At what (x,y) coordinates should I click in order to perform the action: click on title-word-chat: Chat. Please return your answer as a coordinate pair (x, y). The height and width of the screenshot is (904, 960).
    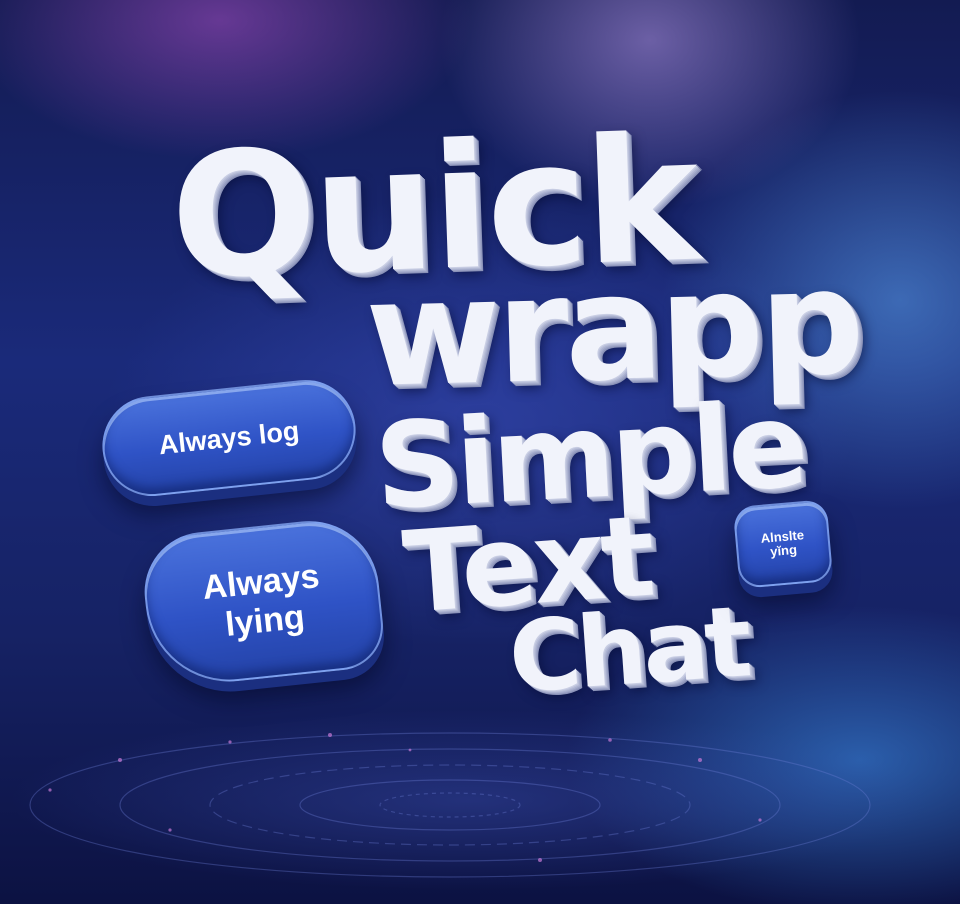
    Looking at the image, I should click on (628, 650).